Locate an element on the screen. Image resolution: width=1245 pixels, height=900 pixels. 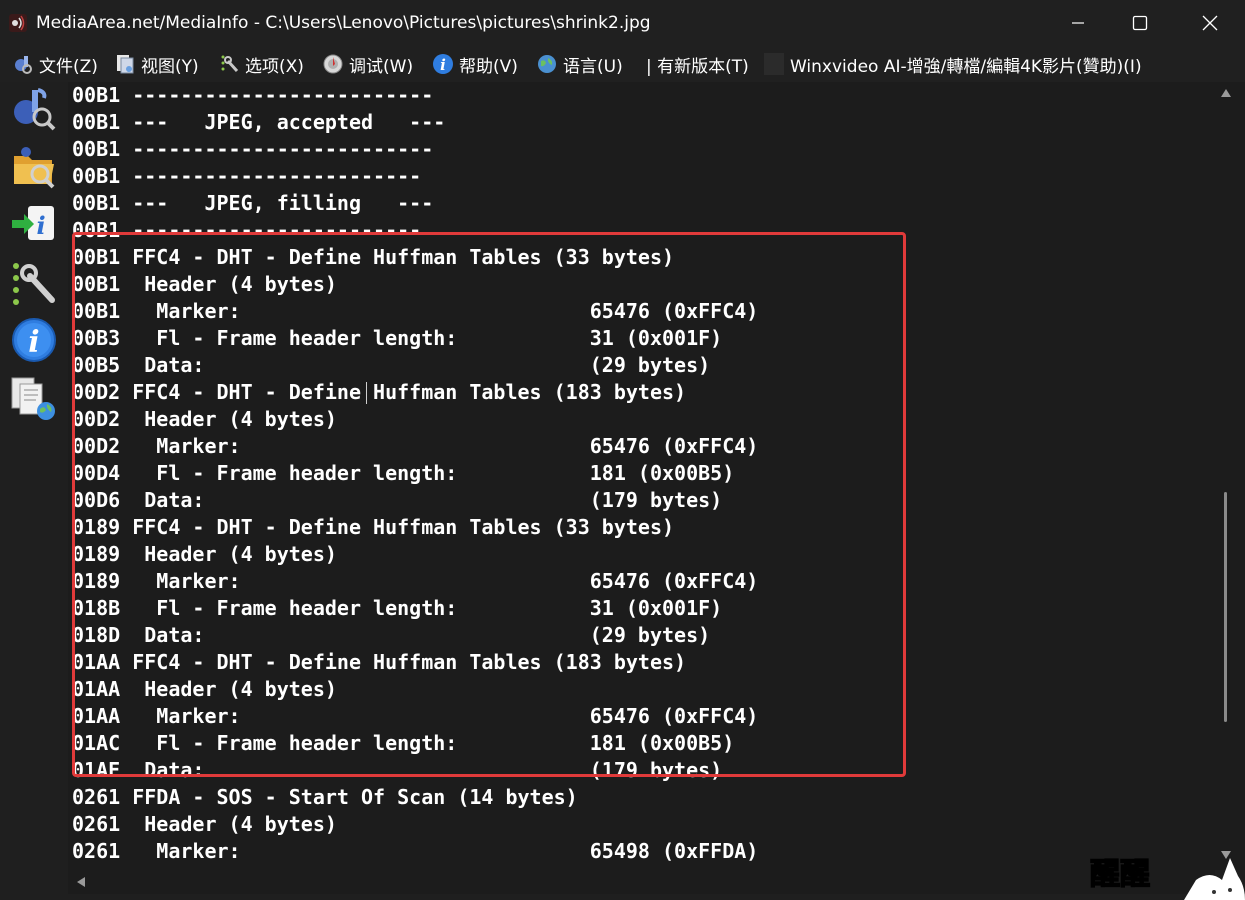
minimize-icon is located at coordinates (1078, 23).